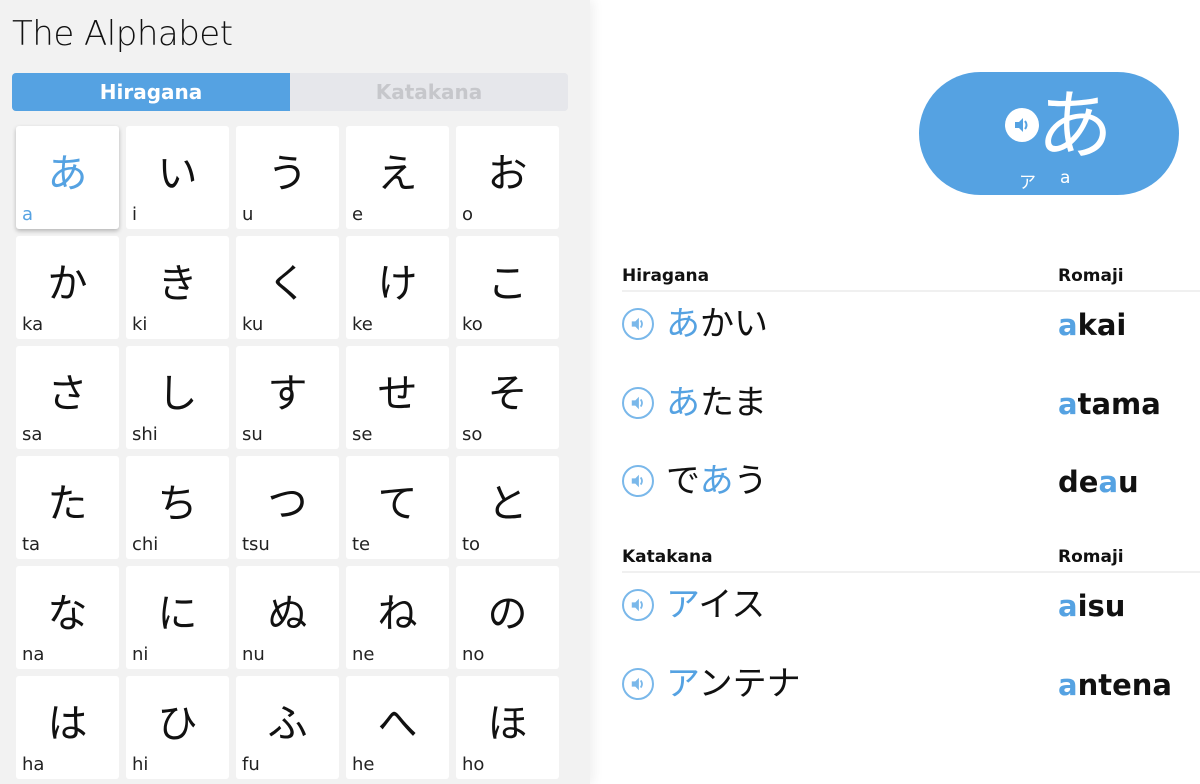 The height and width of the screenshot is (784, 1200). Describe the element at coordinates (1128, 482) in the screenshot. I see `romaji-text: u` at that location.